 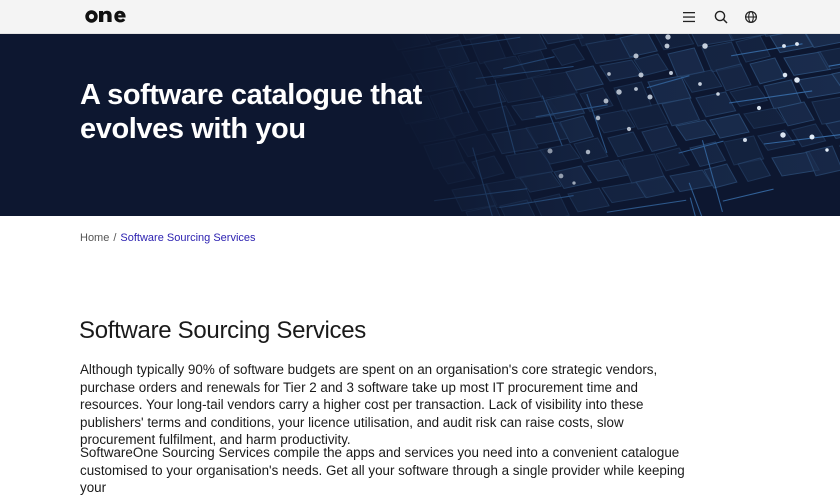 I want to click on menu-icon, so click(x=689, y=17).